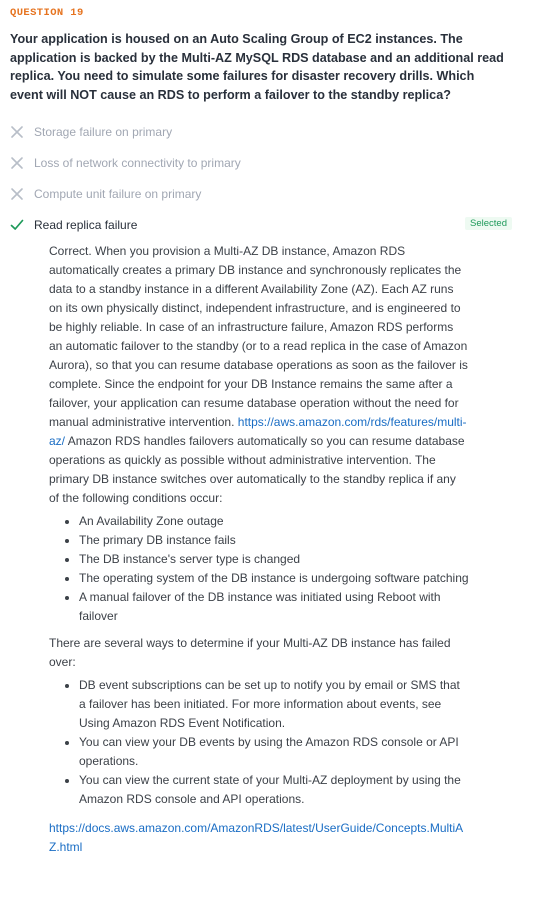 This screenshot has width=536, height=899. What do you see at coordinates (268, 193) in the screenshot?
I see `answer-option-3: Compute unit failure on primary` at bounding box center [268, 193].